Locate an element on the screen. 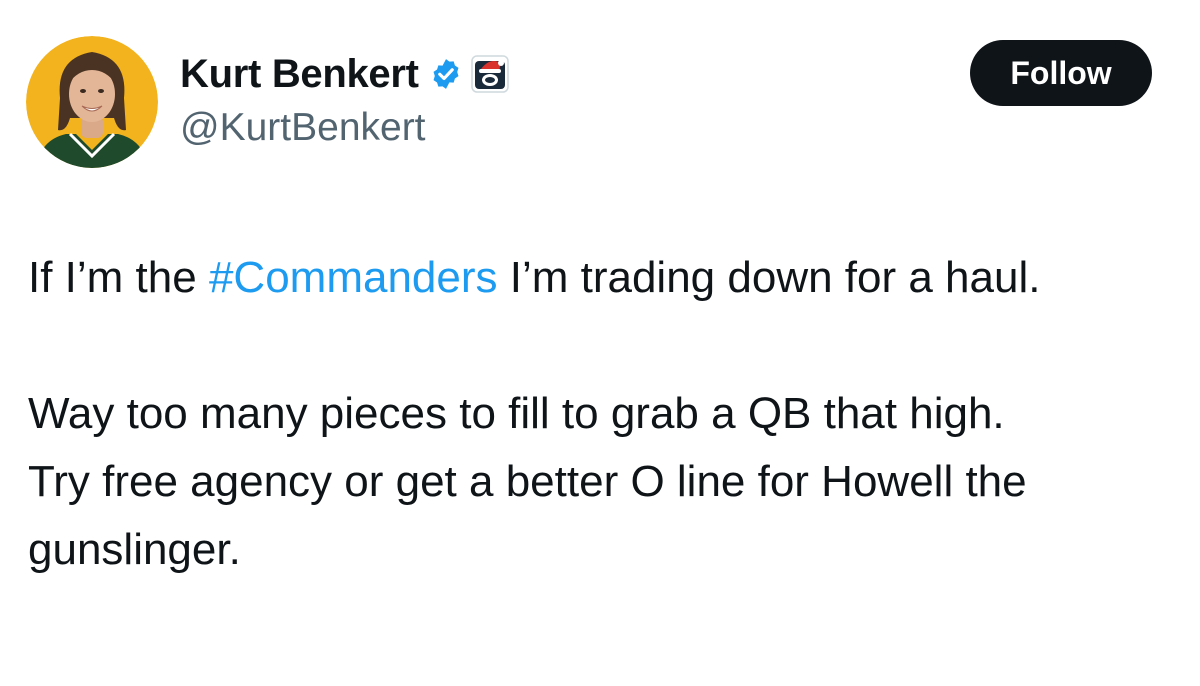  tweet-text-segment: I’m trading down for a haul. is located at coordinates (769, 277).